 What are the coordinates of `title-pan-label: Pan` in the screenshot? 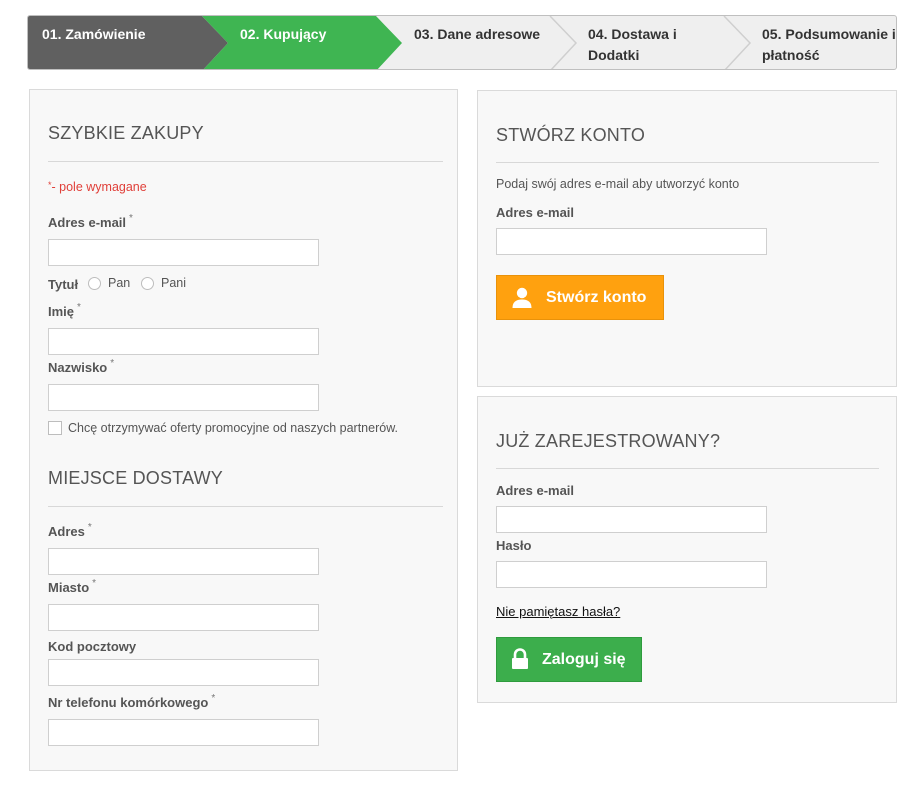 It's located at (119, 283).